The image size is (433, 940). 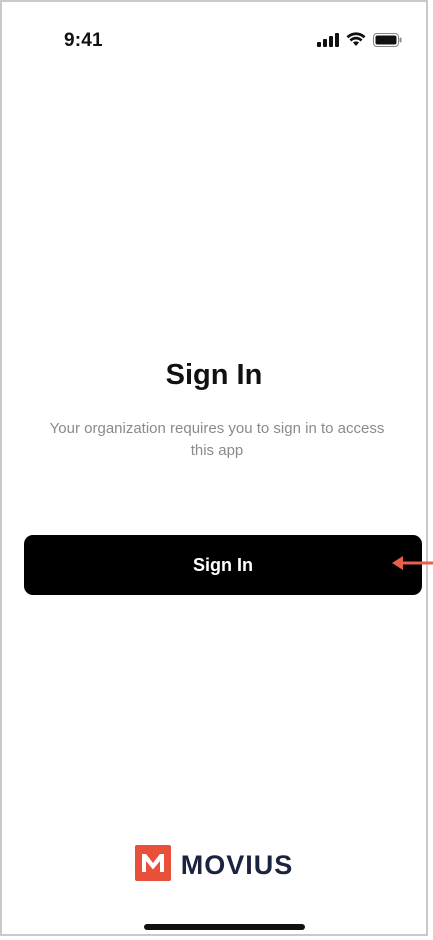 I want to click on wifi-icon, so click(x=356, y=42).